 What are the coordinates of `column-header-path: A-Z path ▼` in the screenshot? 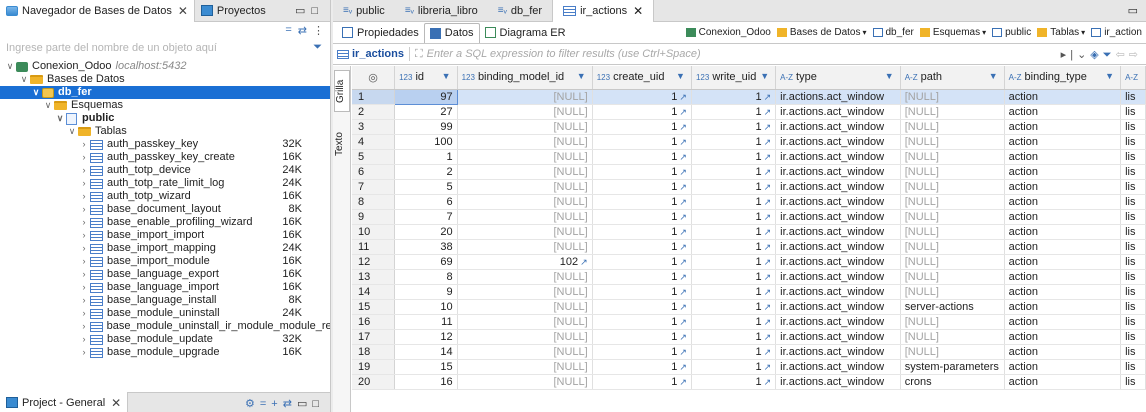 It's located at (952, 78).